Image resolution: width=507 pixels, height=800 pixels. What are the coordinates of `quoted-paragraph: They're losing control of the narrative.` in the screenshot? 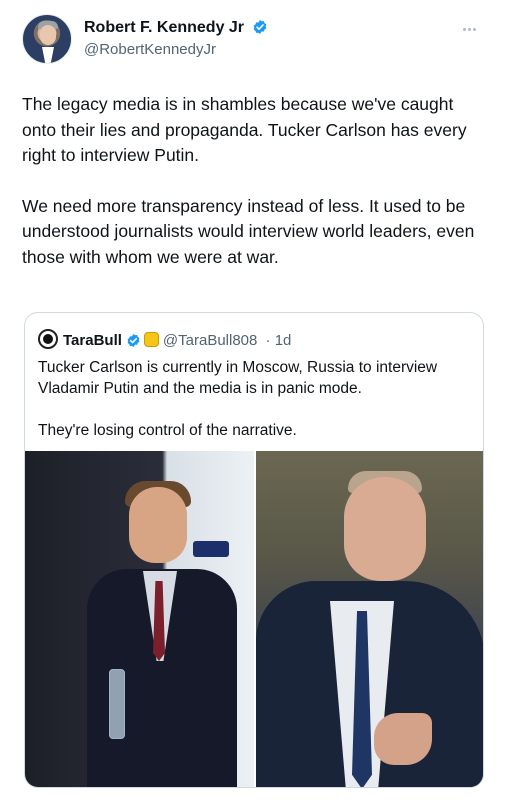 It's located at (167, 430).